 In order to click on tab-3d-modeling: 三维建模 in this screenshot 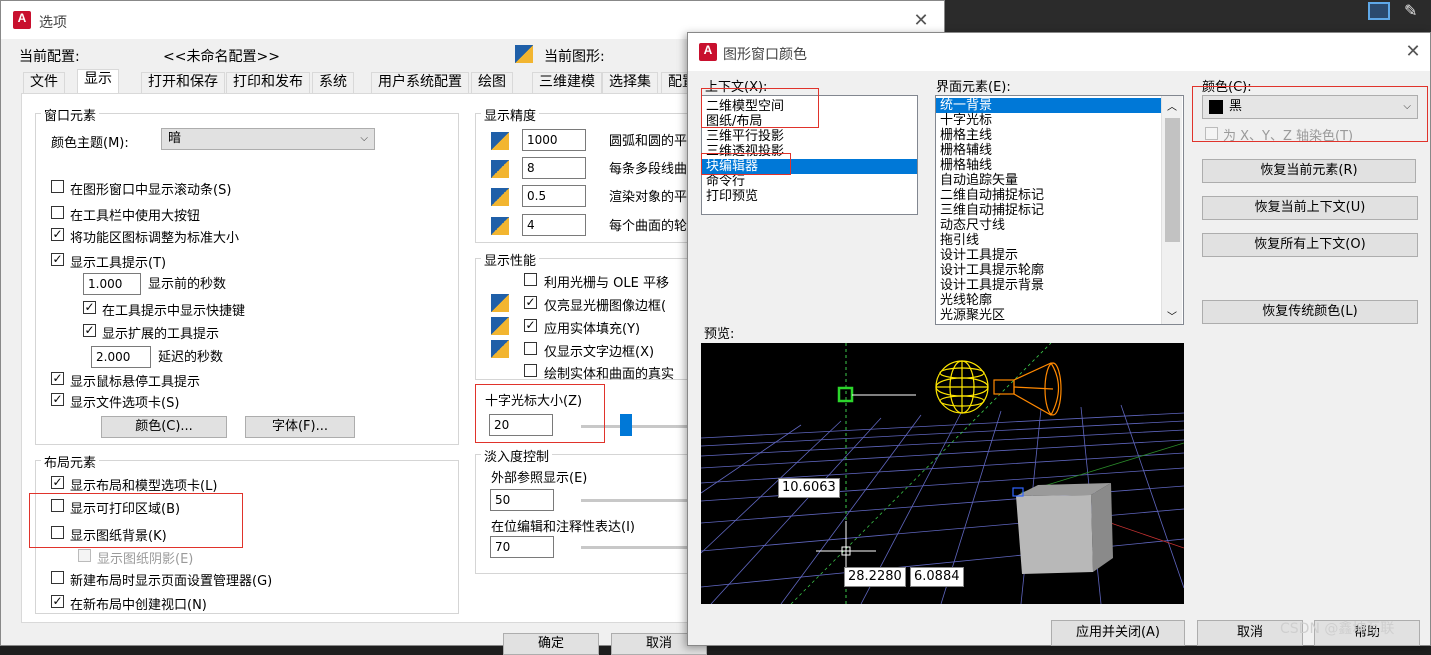, I will do `click(567, 82)`.